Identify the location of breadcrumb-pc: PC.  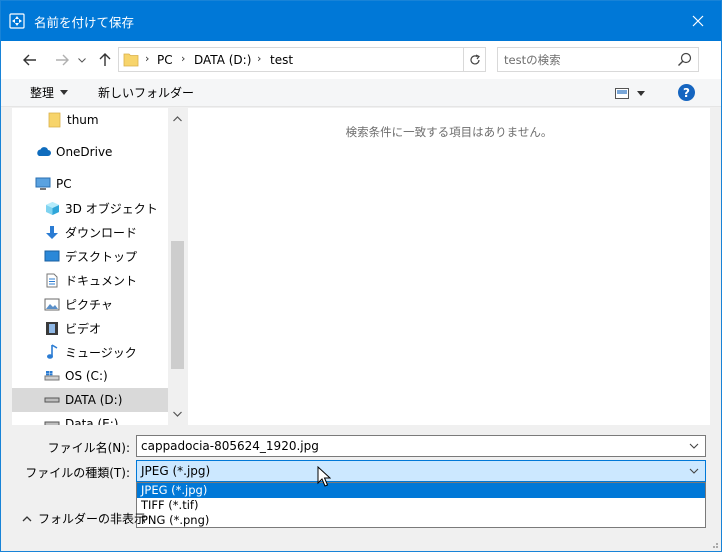
(165, 60).